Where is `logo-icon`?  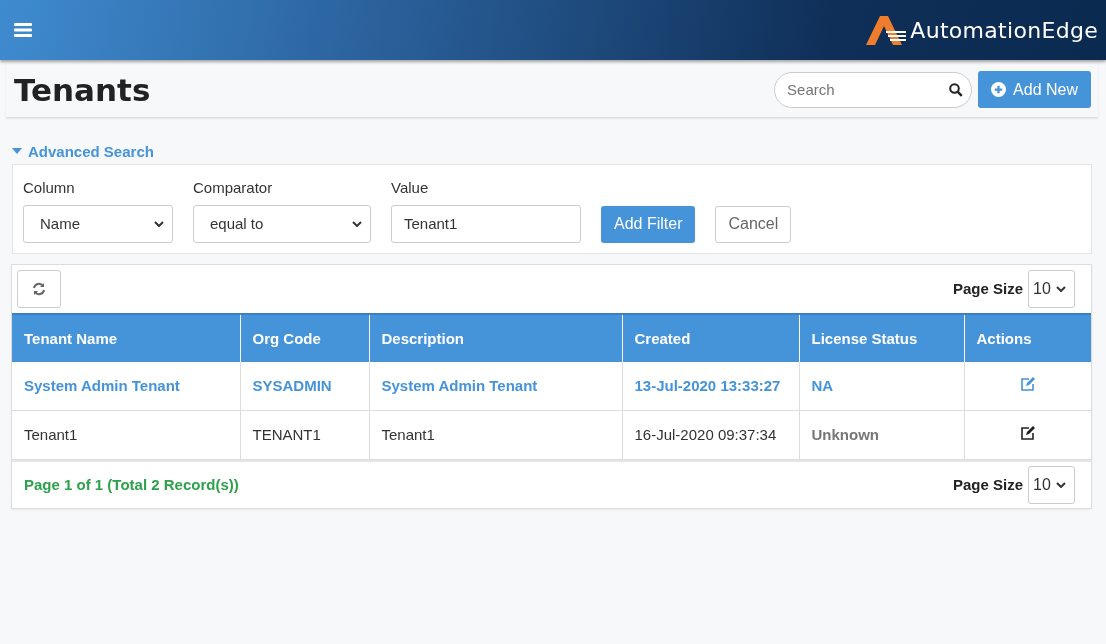
logo-icon is located at coordinates (886, 30).